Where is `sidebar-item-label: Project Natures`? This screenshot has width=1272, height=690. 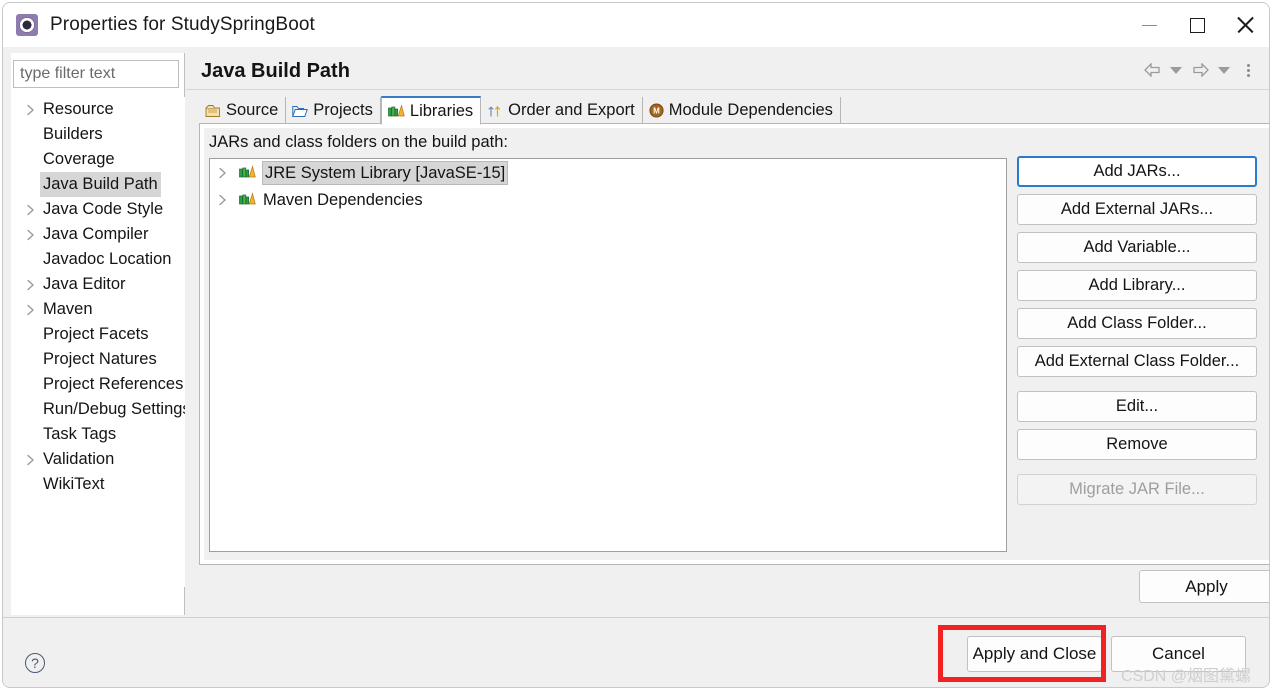 sidebar-item-label: Project Natures is located at coordinates (100, 359).